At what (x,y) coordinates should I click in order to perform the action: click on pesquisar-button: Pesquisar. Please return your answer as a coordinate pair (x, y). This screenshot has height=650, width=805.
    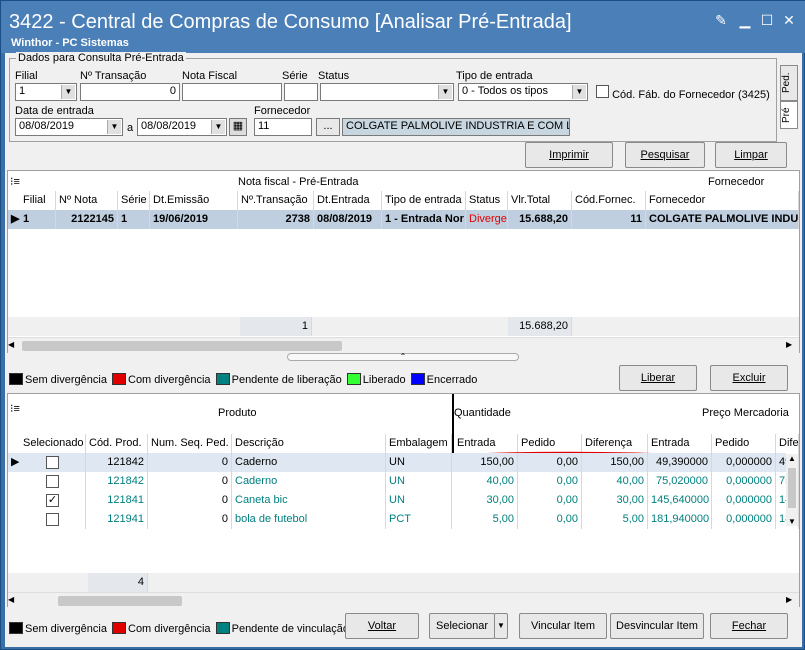
    Looking at the image, I should click on (665, 155).